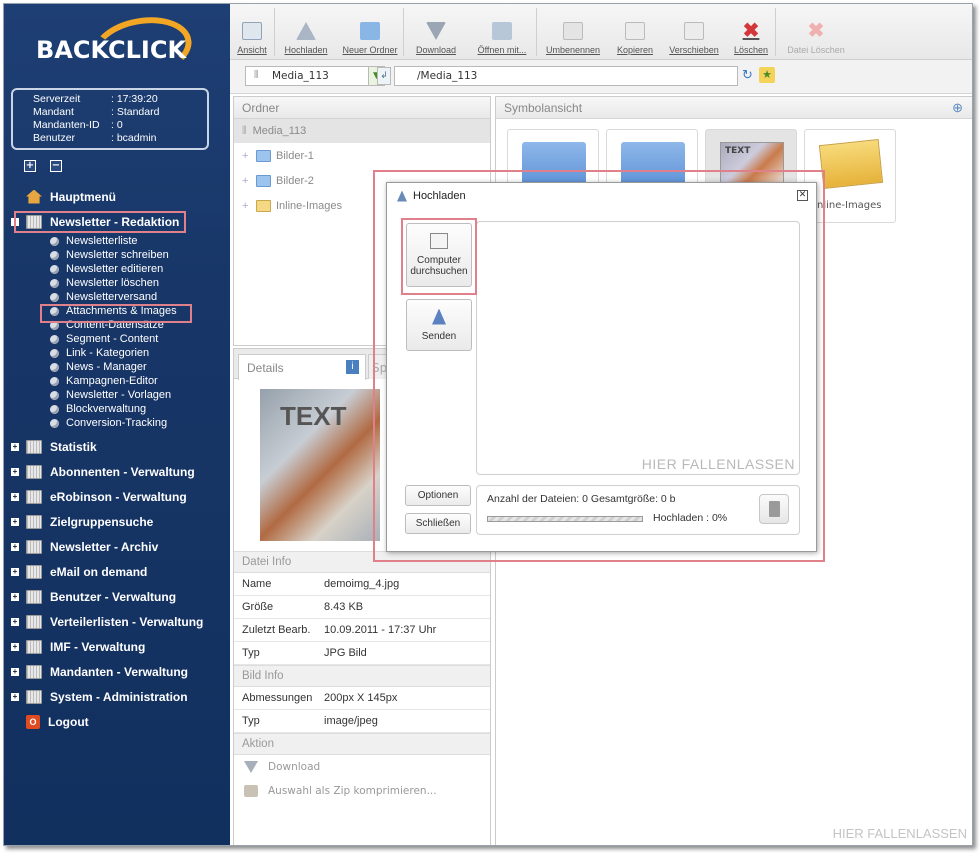  Describe the element at coordinates (140, 381) in the screenshot. I see `submenu-item: Kampagnen-Editor` at that location.